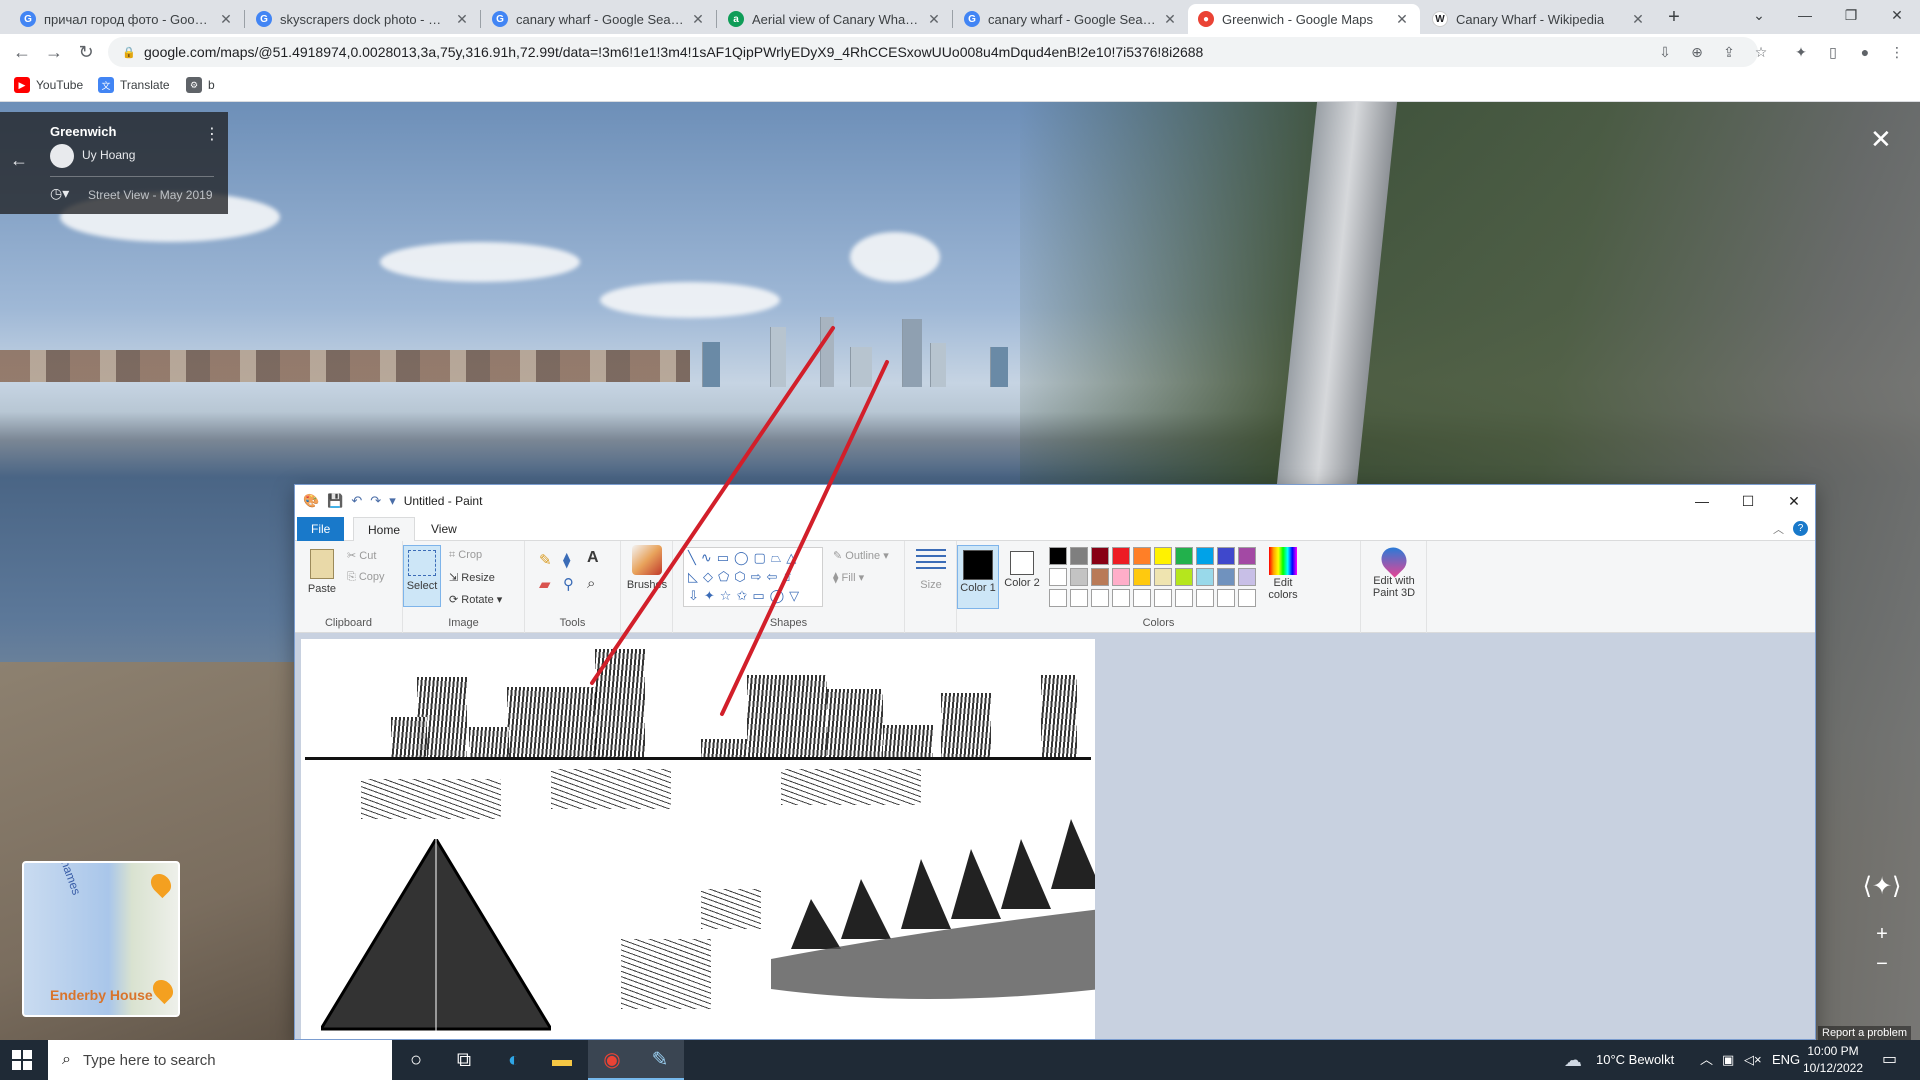  What do you see at coordinates (931, 570) in the screenshot?
I see `size-button: Size` at bounding box center [931, 570].